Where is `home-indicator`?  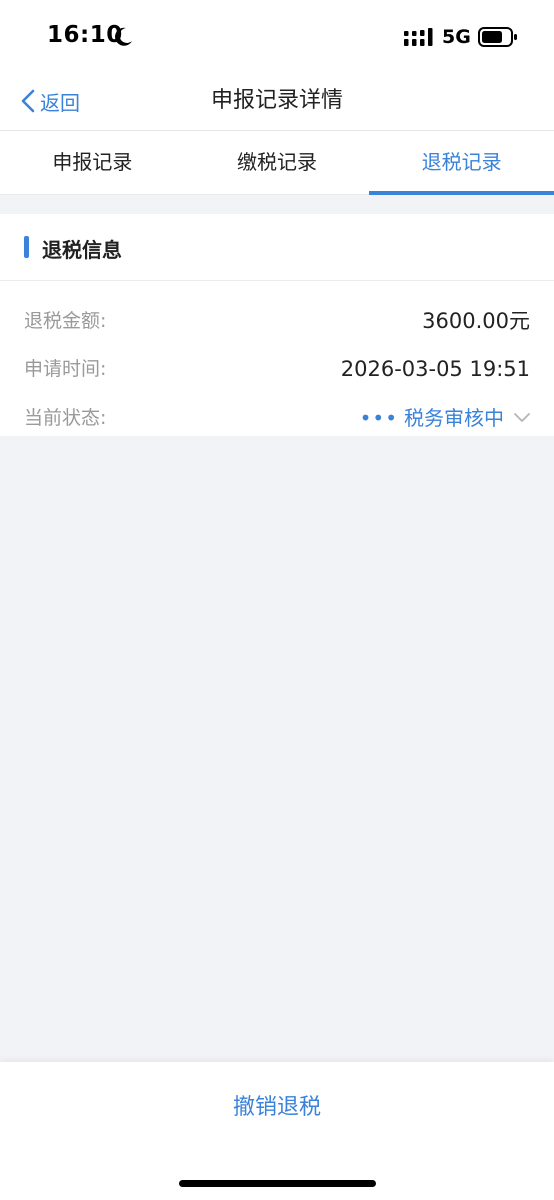
home-indicator is located at coordinates (277, 1183).